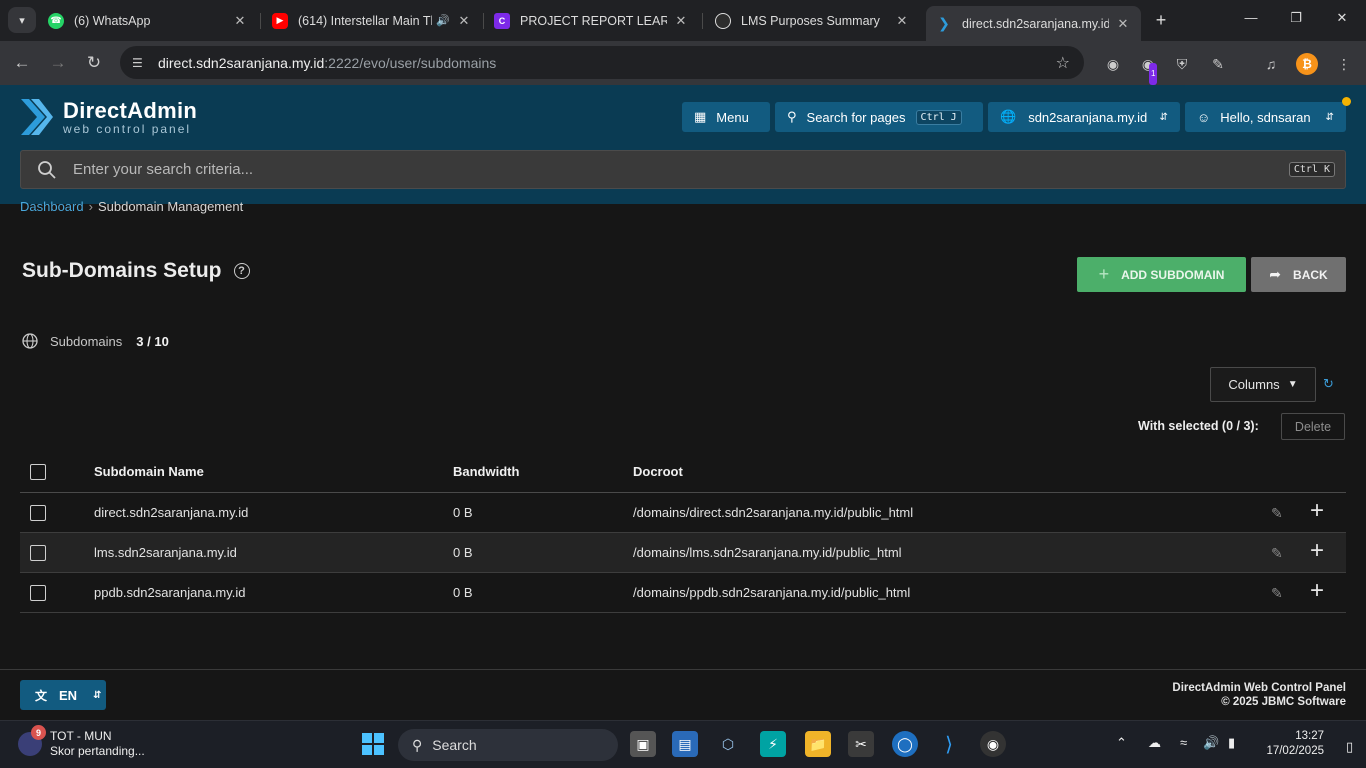 This screenshot has width=1366, height=768. What do you see at coordinates (812, 20) in the screenshot?
I see `browser-tab: LMS Purposes Summary ✕` at bounding box center [812, 20].